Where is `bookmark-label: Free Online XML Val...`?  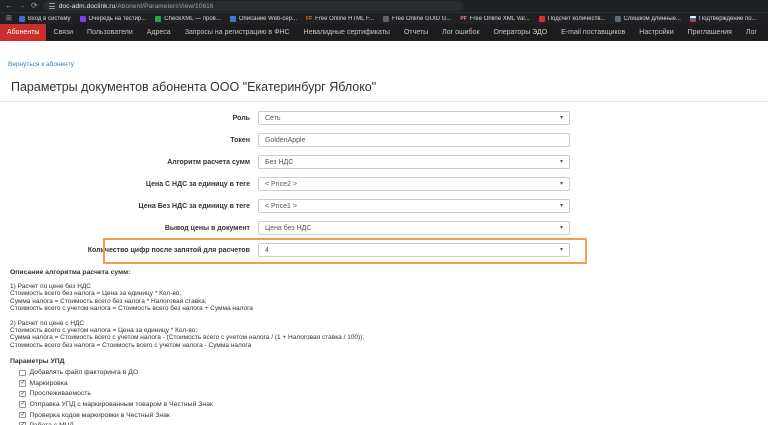 bookmark-label: Free Online XML Val... is located at coordinates (499, 18).